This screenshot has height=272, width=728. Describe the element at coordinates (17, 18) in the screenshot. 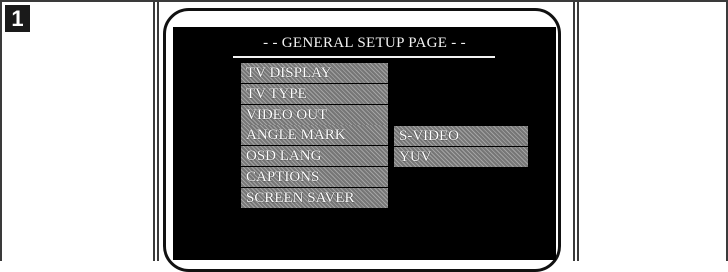

I see `step-number-badge: 1` at that location.